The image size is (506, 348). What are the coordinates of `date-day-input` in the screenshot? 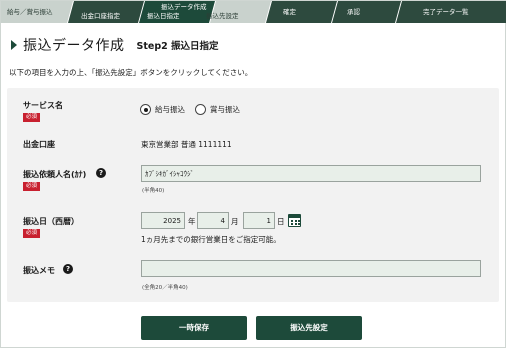 It's located at (259, 220).